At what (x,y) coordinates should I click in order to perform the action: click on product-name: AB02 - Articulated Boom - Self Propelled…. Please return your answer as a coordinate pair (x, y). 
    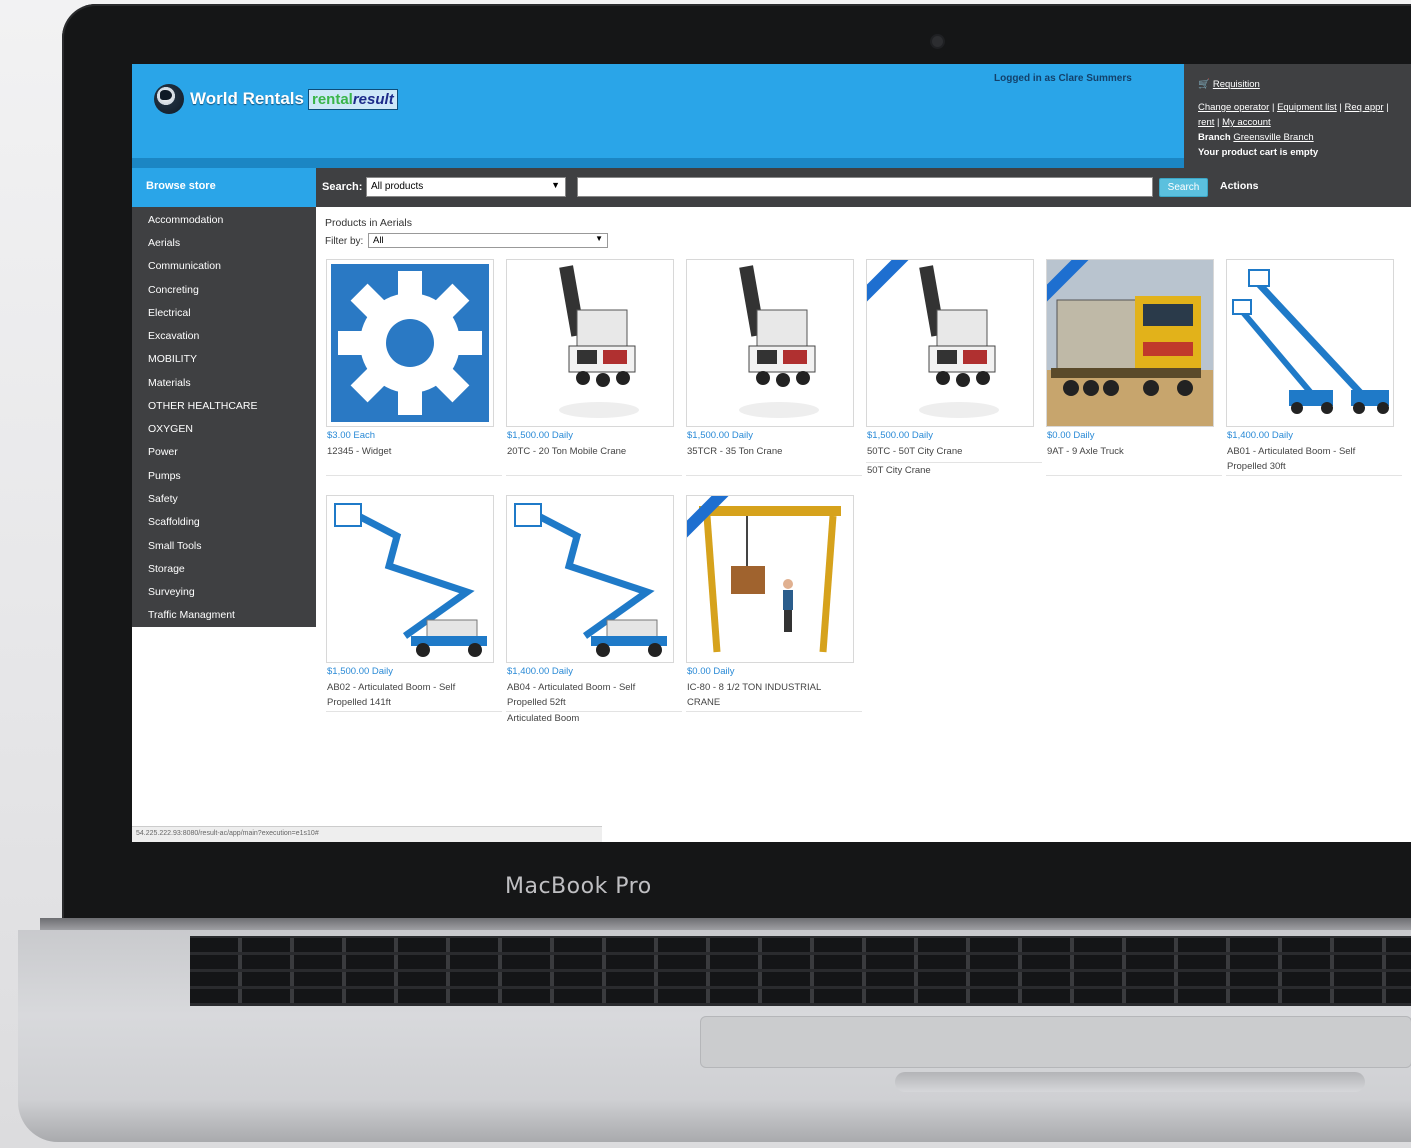
    Looking at the image, I should click on (411, 695).